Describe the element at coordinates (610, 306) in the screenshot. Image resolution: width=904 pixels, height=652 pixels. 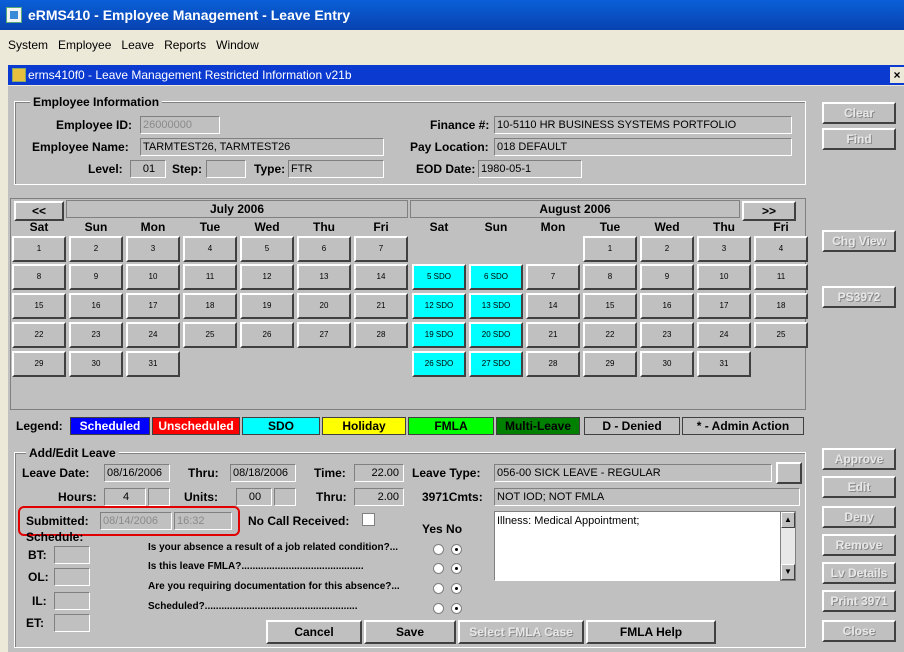
I see `calendar-day-aug: 15` at that location.